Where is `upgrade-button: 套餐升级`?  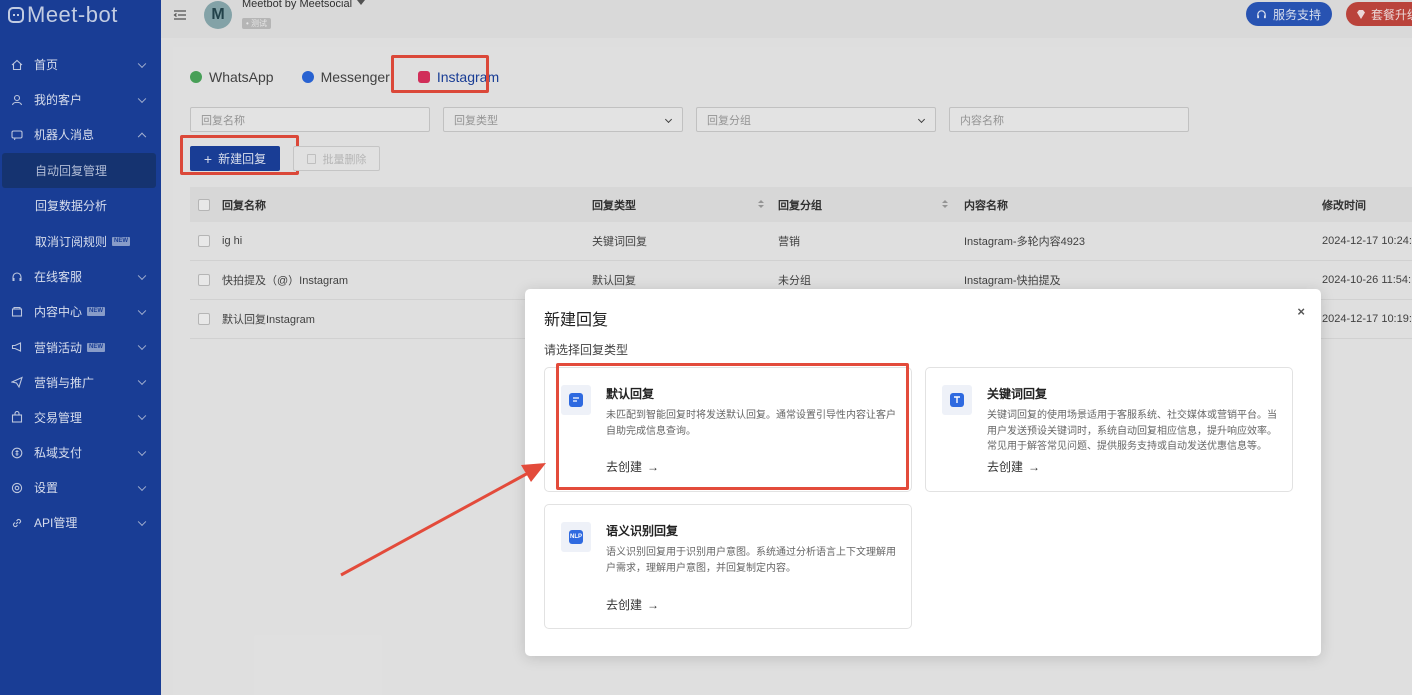
upgrade-button: 套餐升级 is located at coordinates (1379, 14).